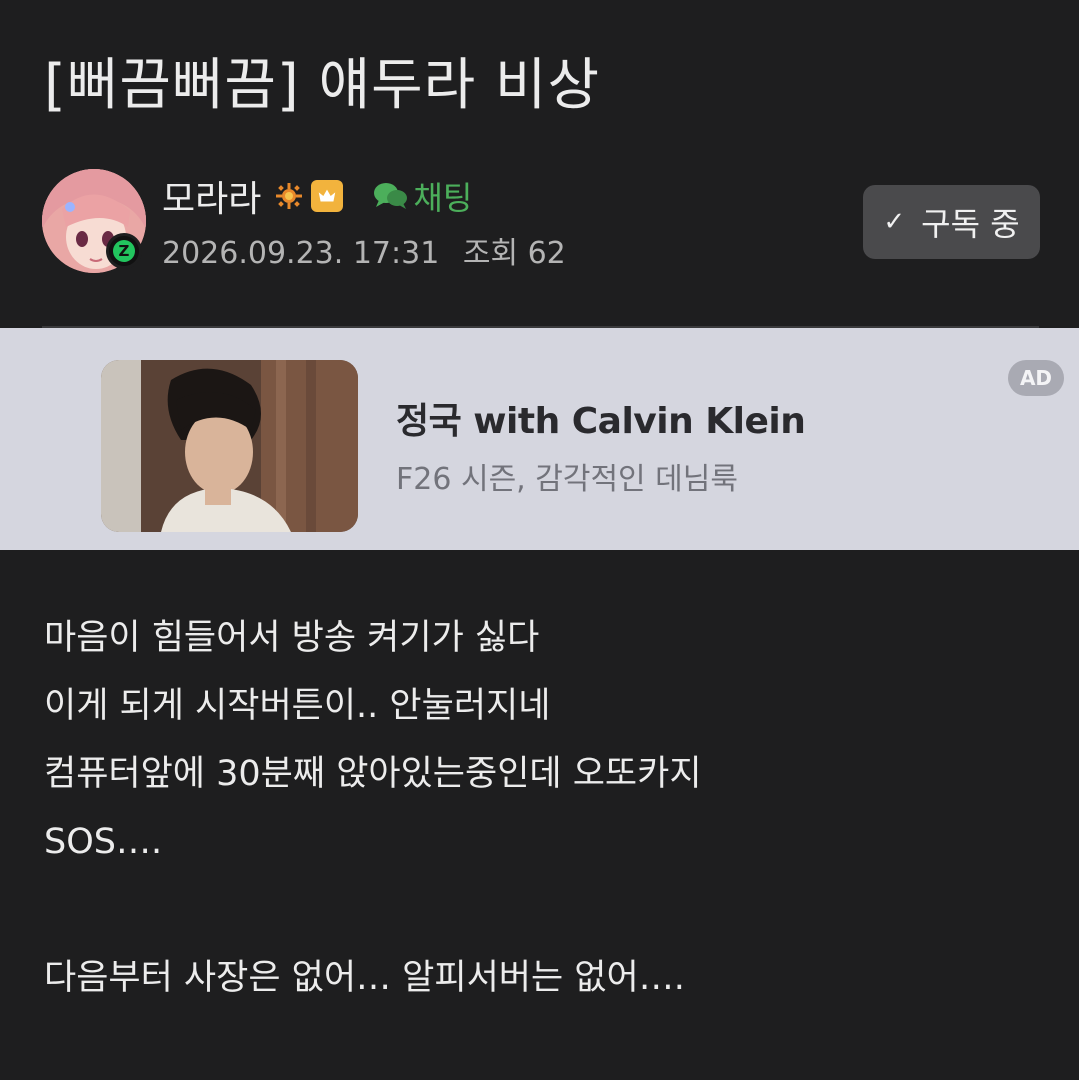  What do you see at coordinates (443, 198) in the screenshot?
I see `chat-label: 채팅` at bounding box center [443, 198].